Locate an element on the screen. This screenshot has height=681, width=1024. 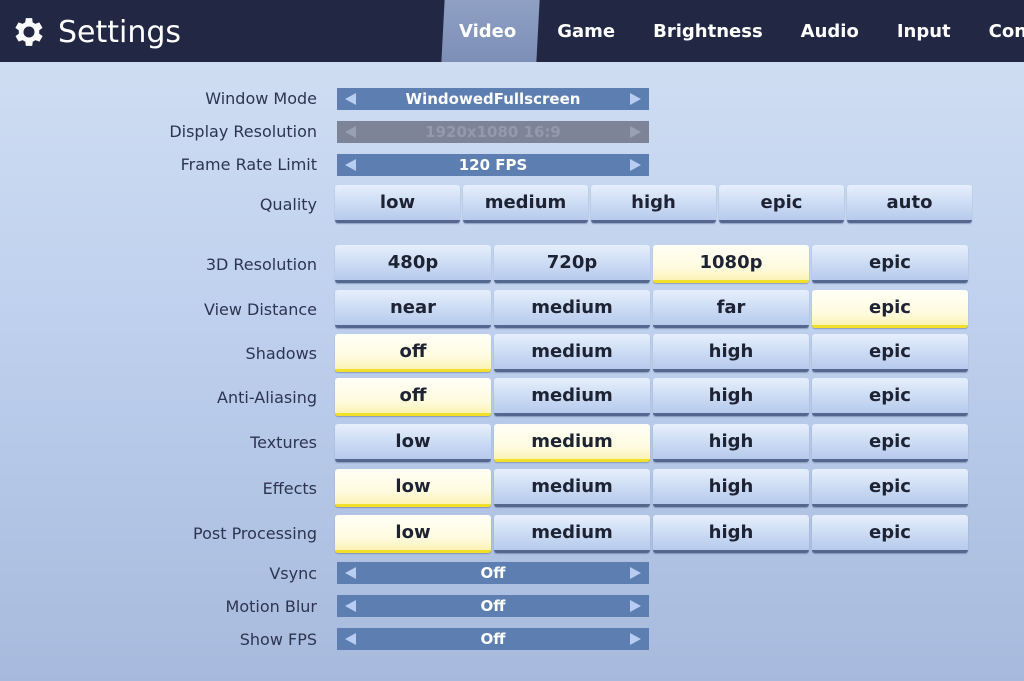
option-button: 720p is located at coordinates (572, 264).